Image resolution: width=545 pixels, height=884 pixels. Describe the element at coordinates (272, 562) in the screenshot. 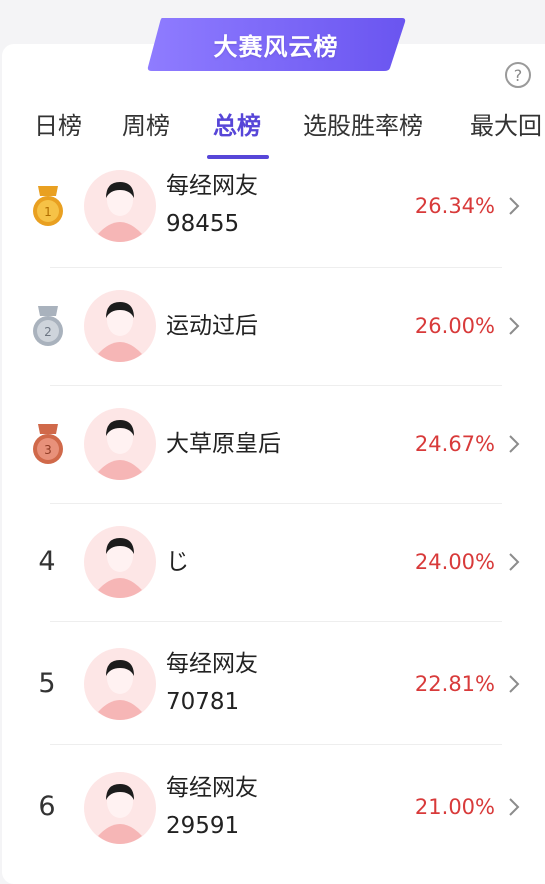

I see `leaderboard-row: 4 じ 24.00%` at that location.